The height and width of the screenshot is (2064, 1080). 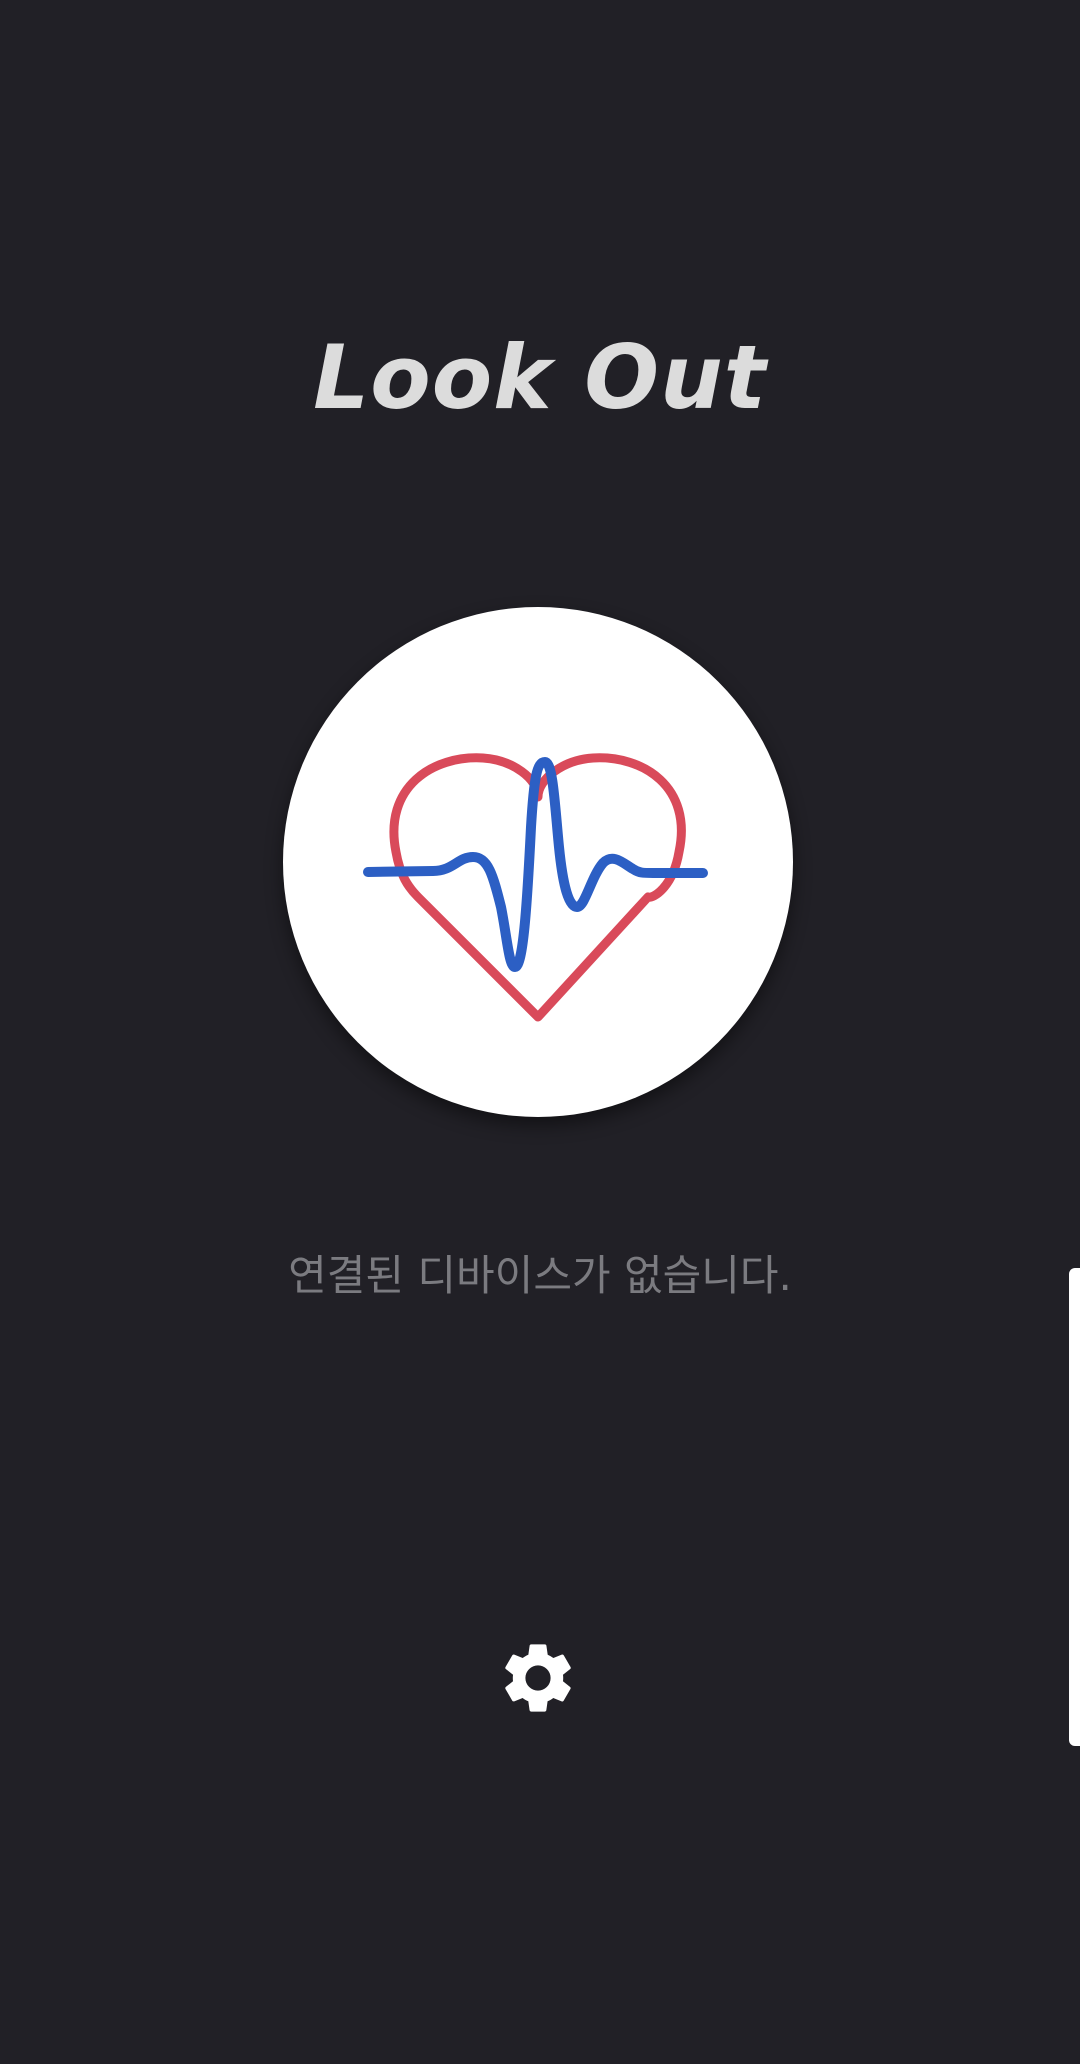 I want to click on edge-panel-handle, so click(x=1074, y=1507).